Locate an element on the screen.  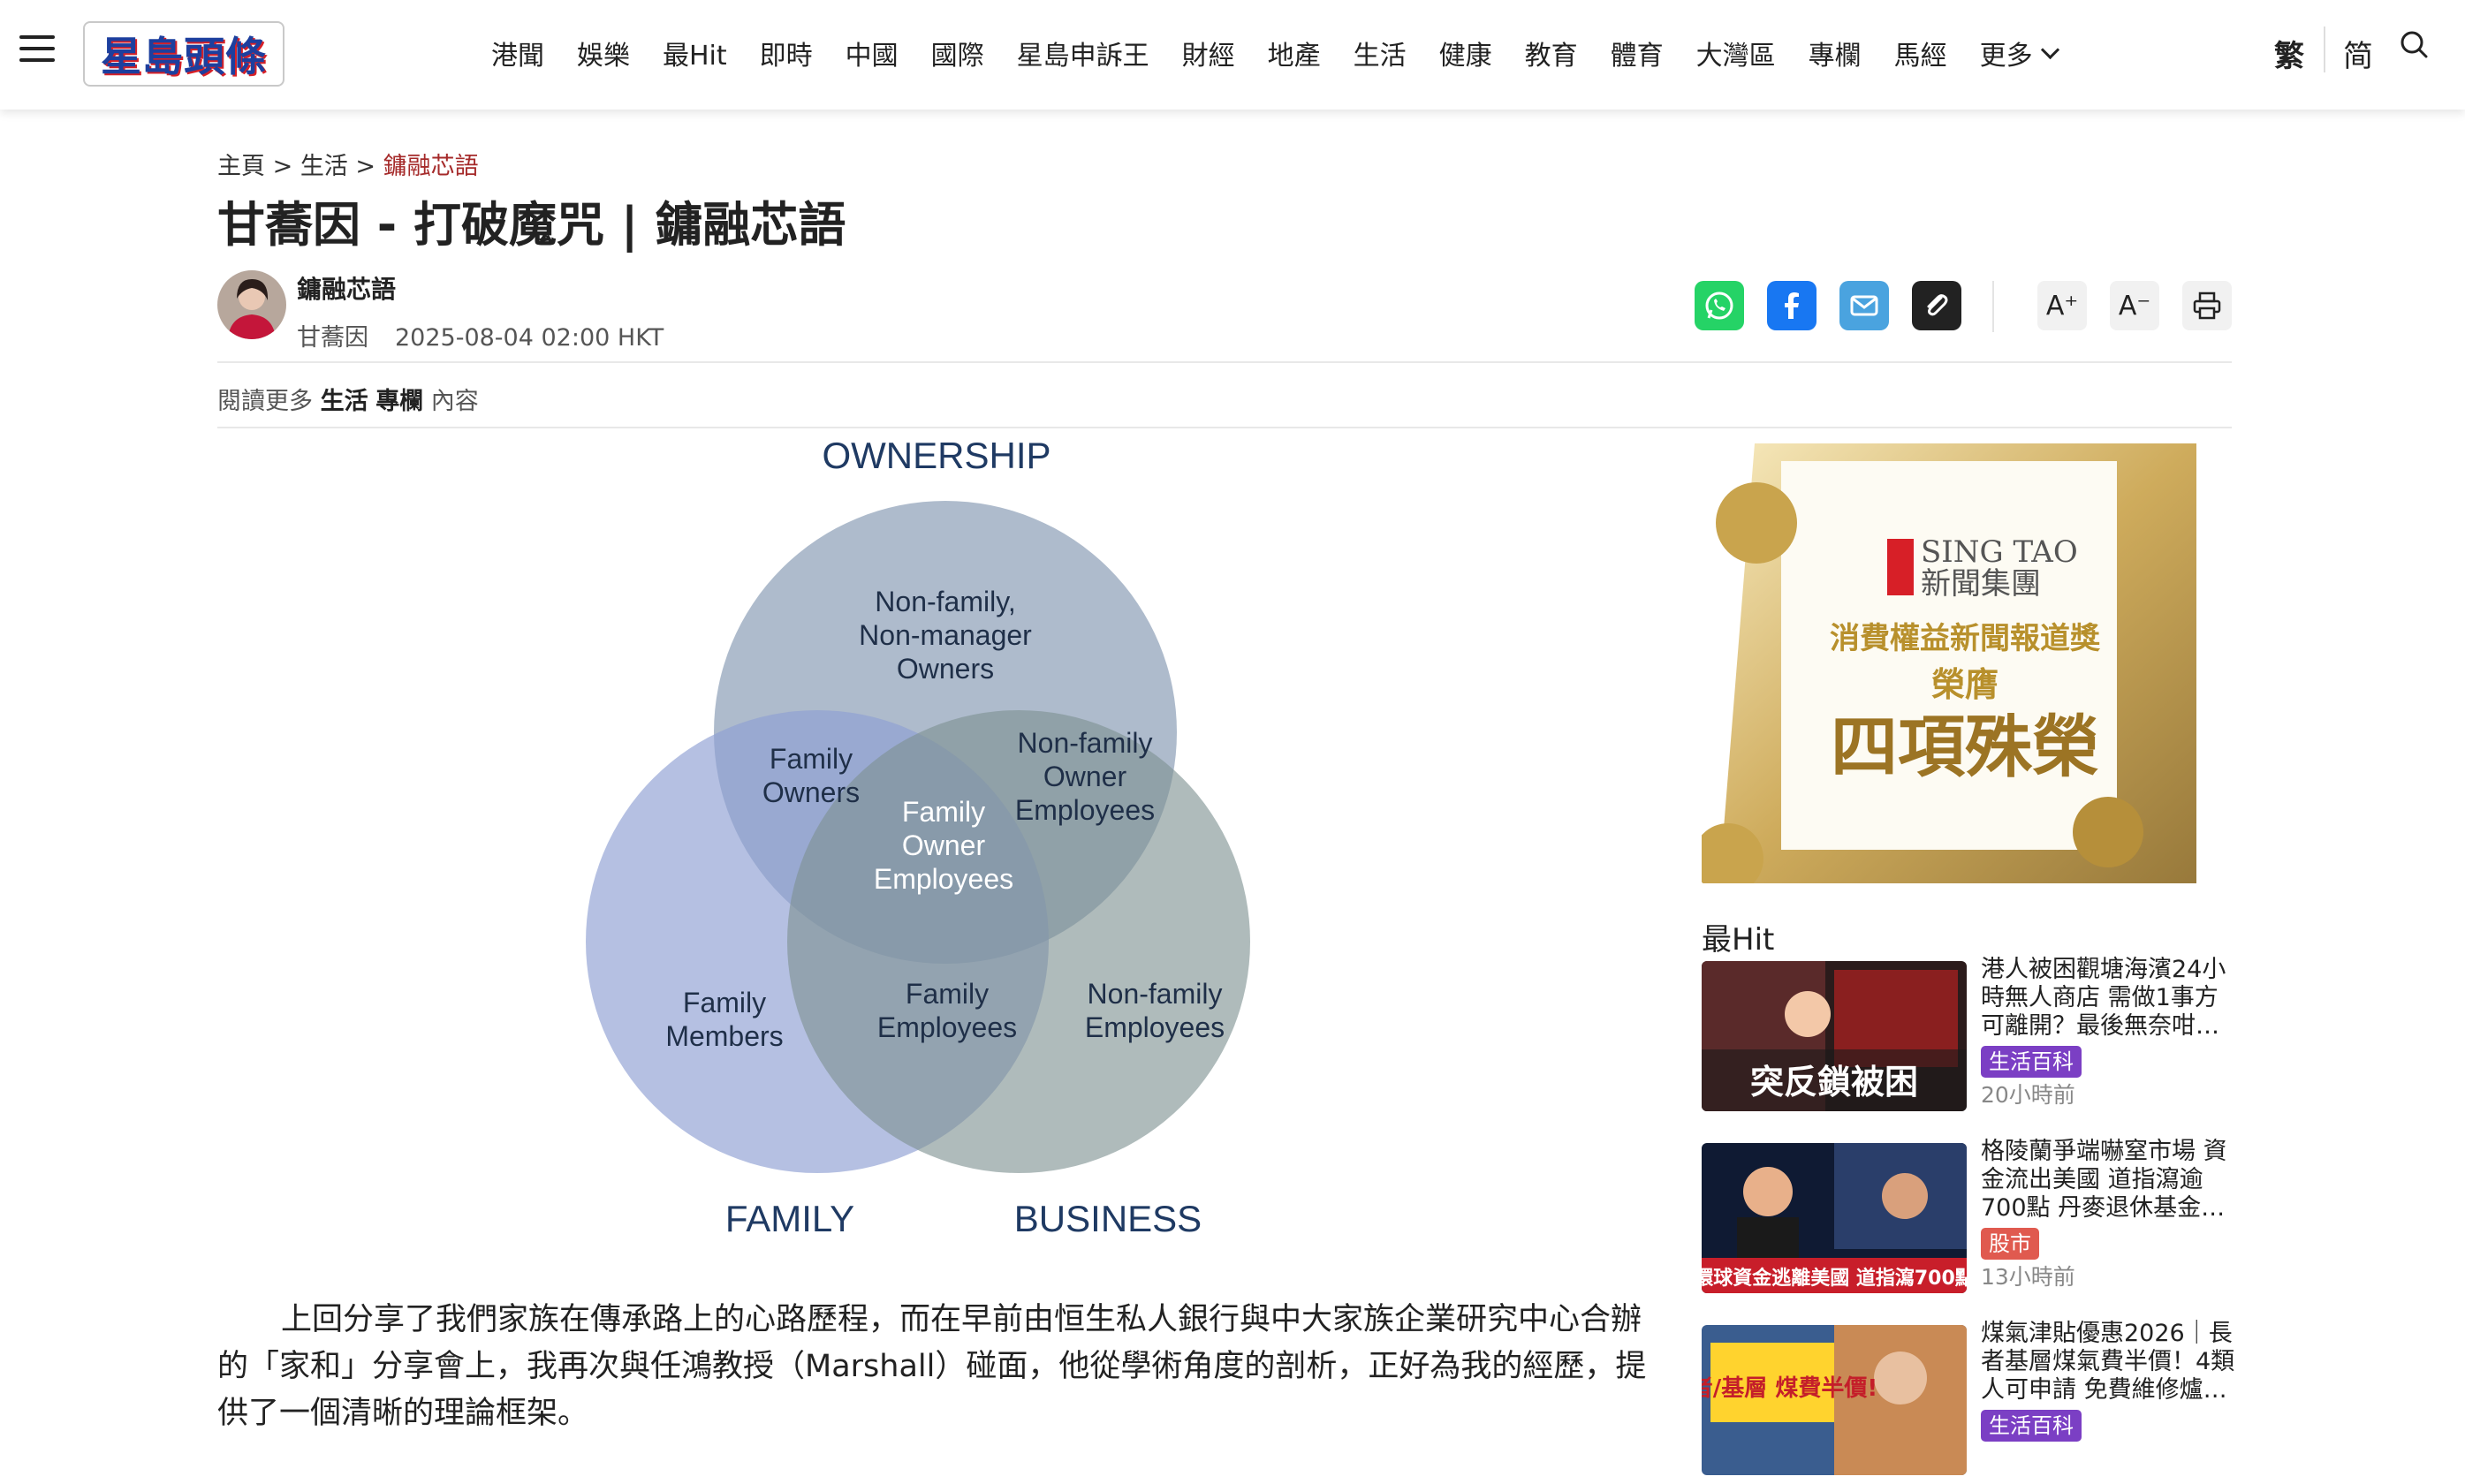
hit-category-tag: 股市 is located at coordinates (2010, 1244).